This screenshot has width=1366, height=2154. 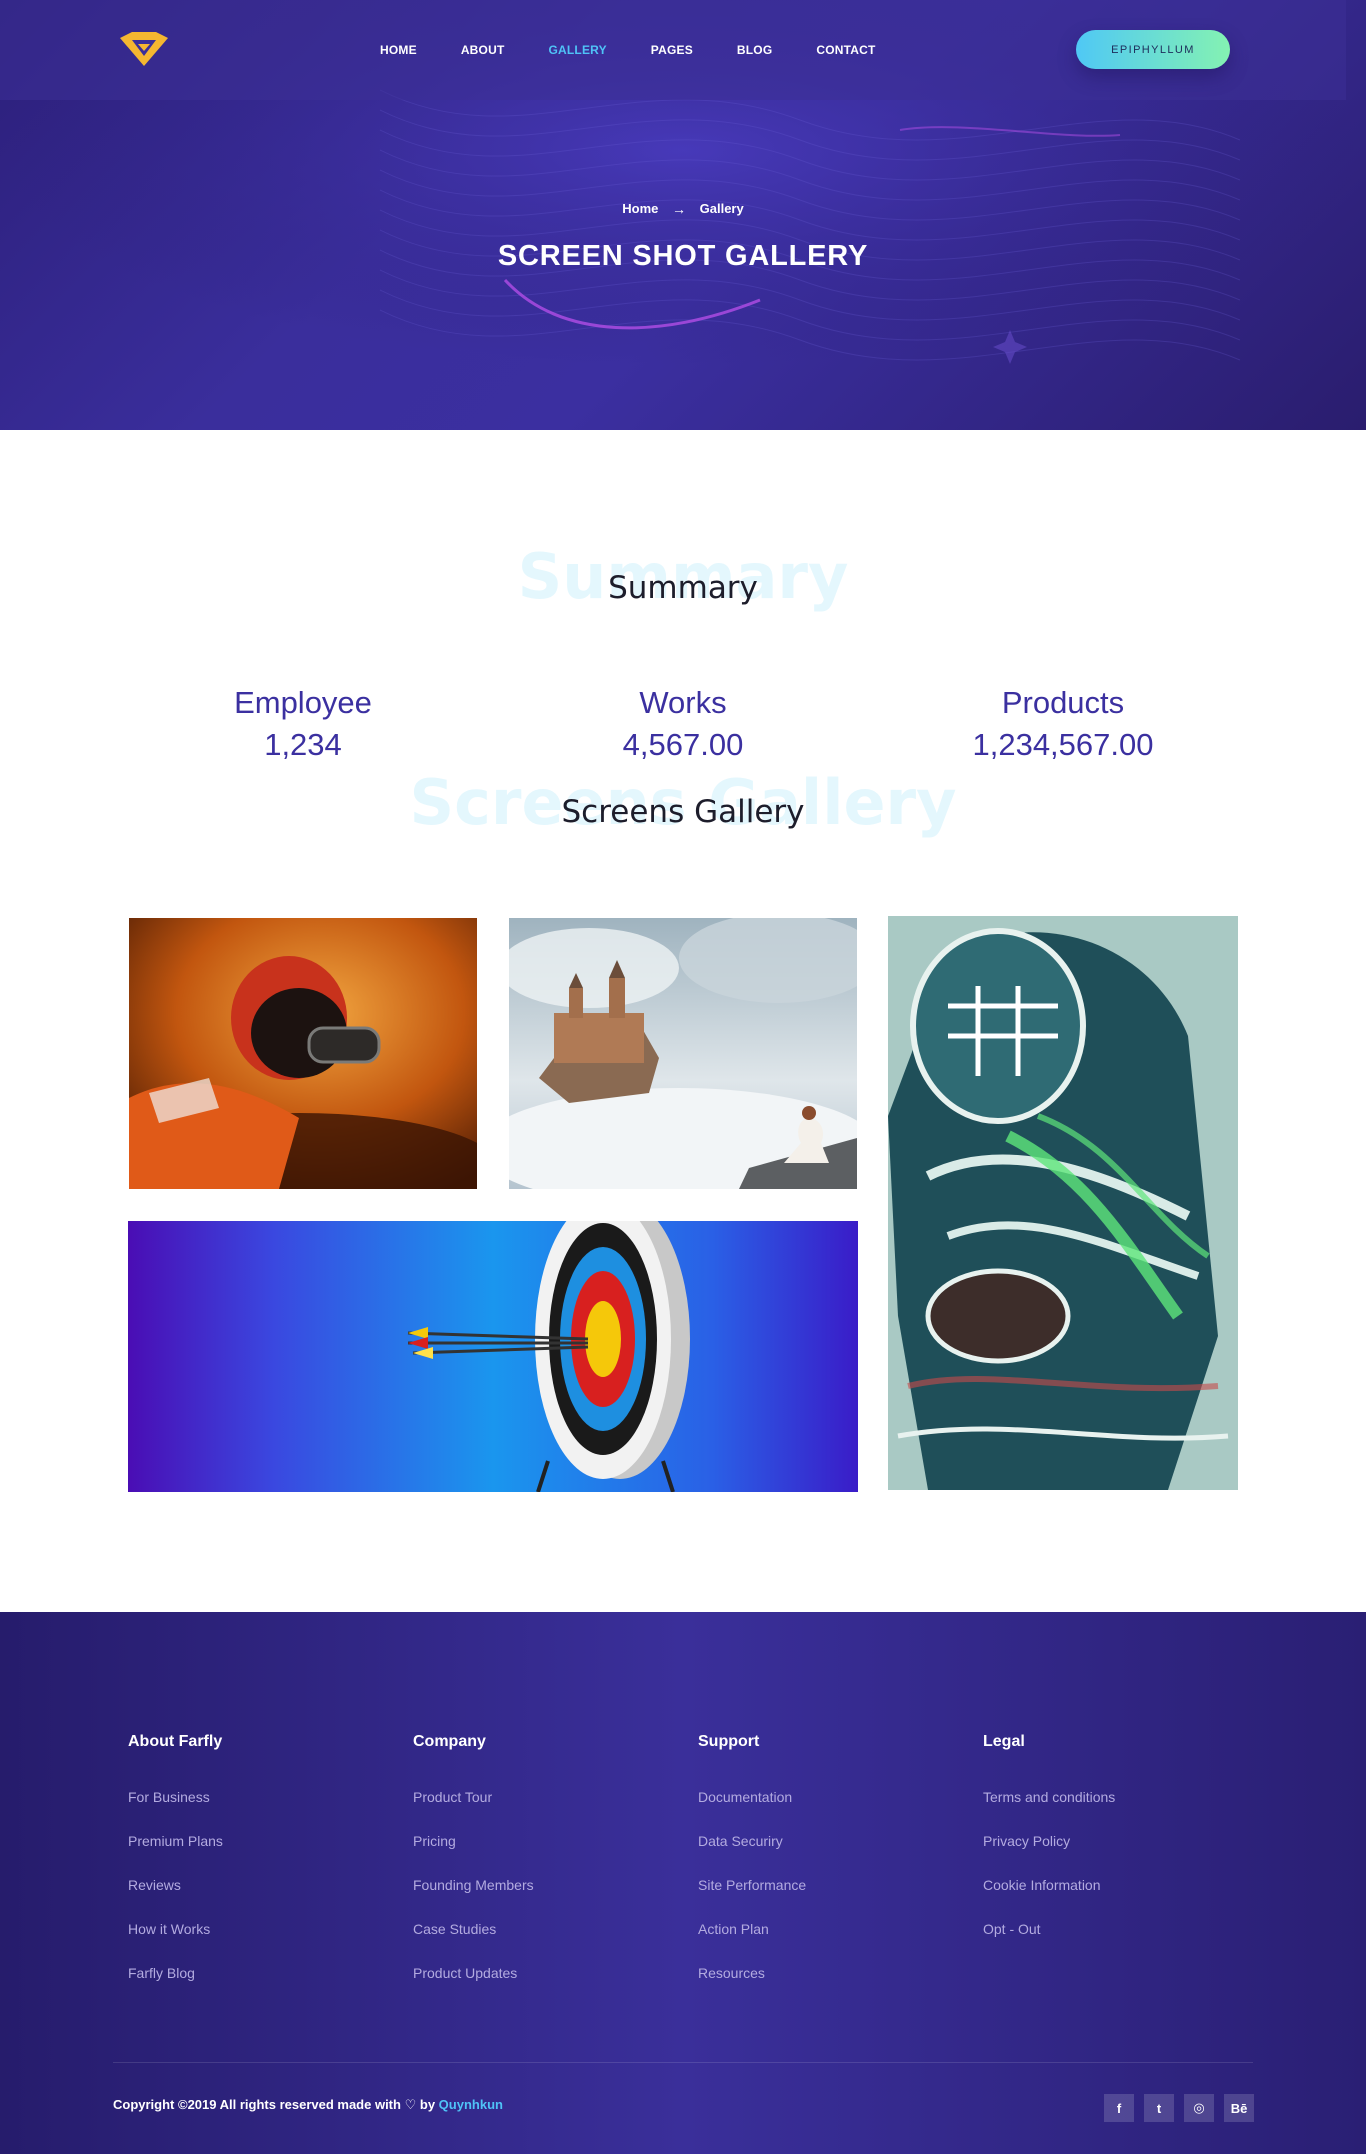 What do you see at coordinates (248, 1943) in the screenshot?
I see `footer-link: How it Works` at bounding box center [248, 1943].